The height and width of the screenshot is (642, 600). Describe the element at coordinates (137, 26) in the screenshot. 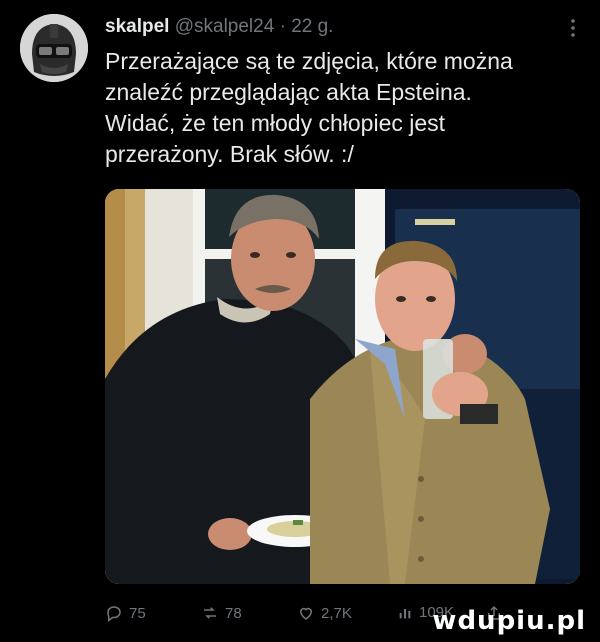

I see `author-name: skalpel` at that location.